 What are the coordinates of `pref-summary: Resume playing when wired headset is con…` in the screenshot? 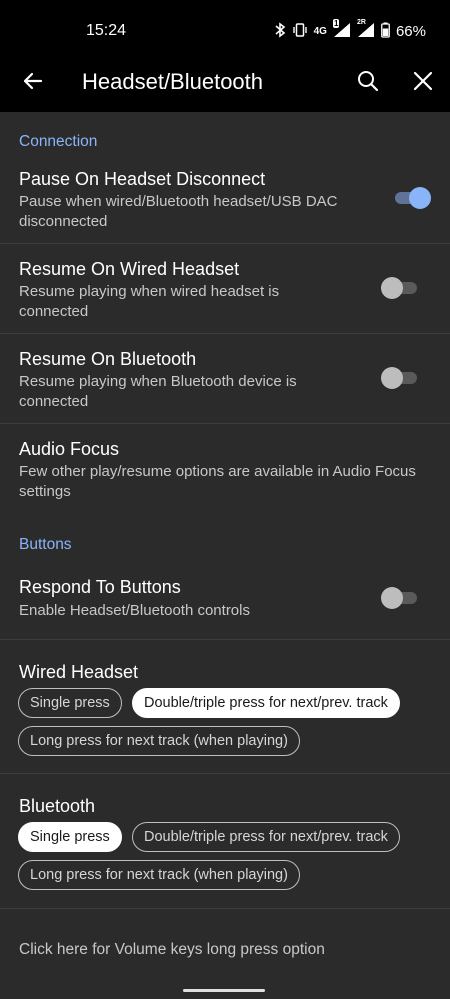 It's located at (149, 301).